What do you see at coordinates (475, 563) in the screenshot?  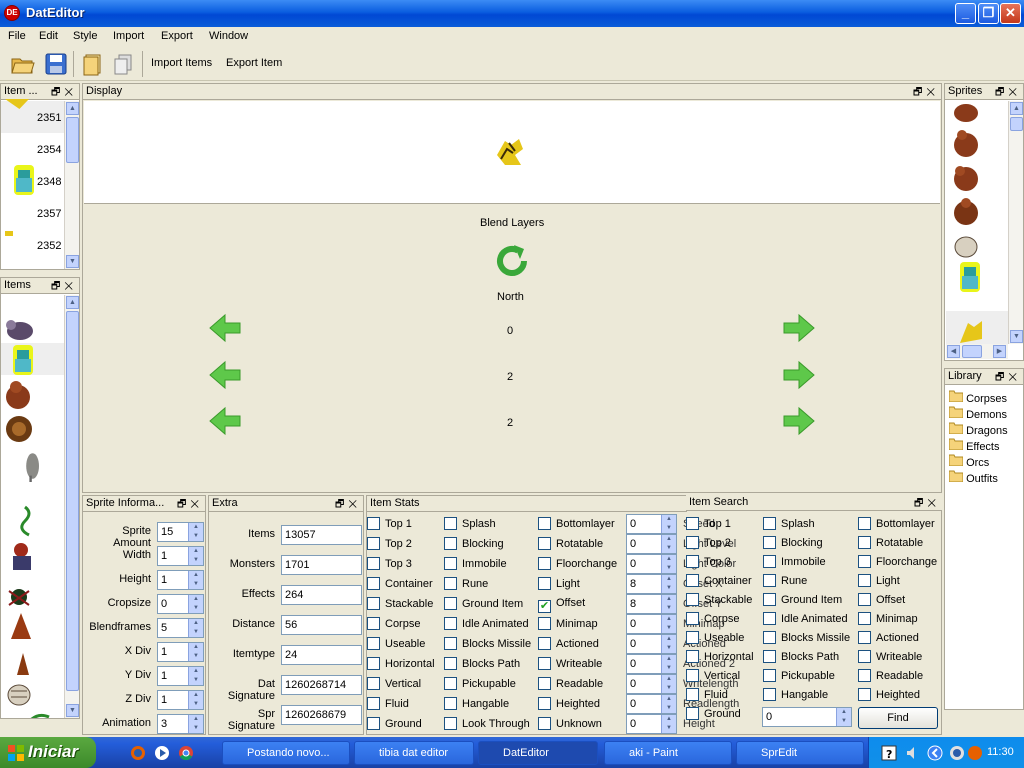 I see `stat-checkbox: Immobile` at bounding box center [475, 563].